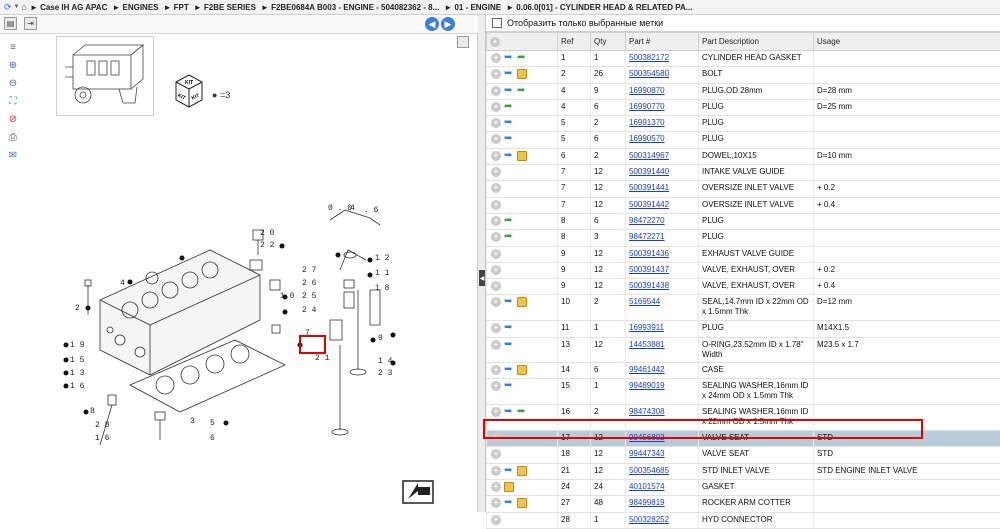  I want to click on table-row: +➥274898499819ROCKER ARM COTTER, so click(743, 504).